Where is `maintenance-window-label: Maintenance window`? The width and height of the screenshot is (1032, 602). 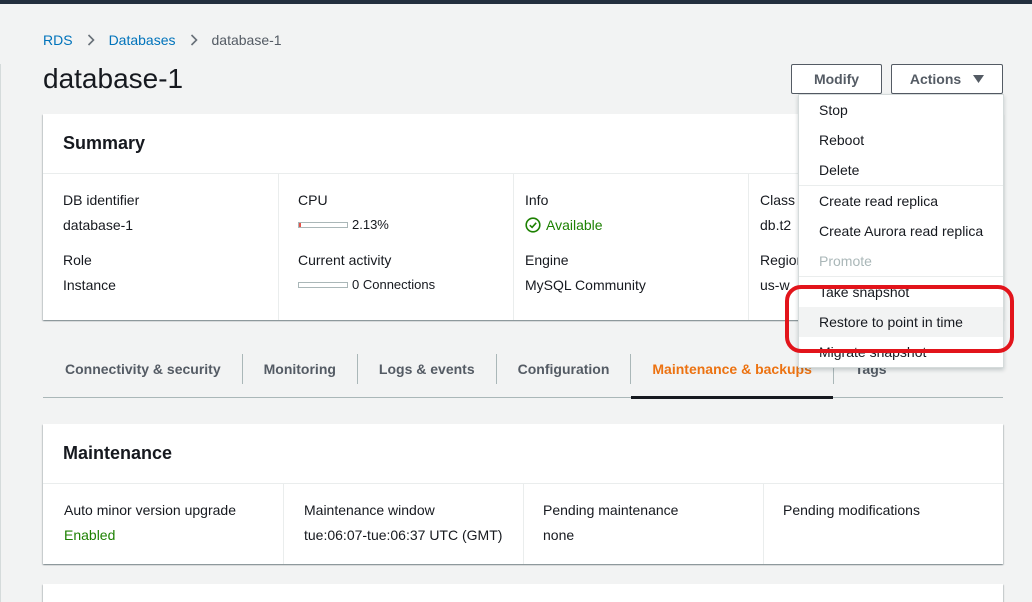 maintenance-window-label: Maintenance window is located at coordinates (369, 510).